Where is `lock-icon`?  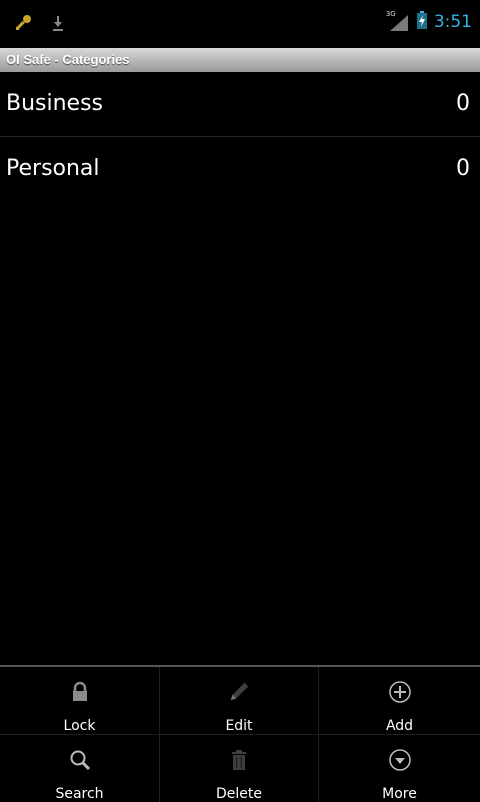 lock-icon is located at coordinates (80, 692).